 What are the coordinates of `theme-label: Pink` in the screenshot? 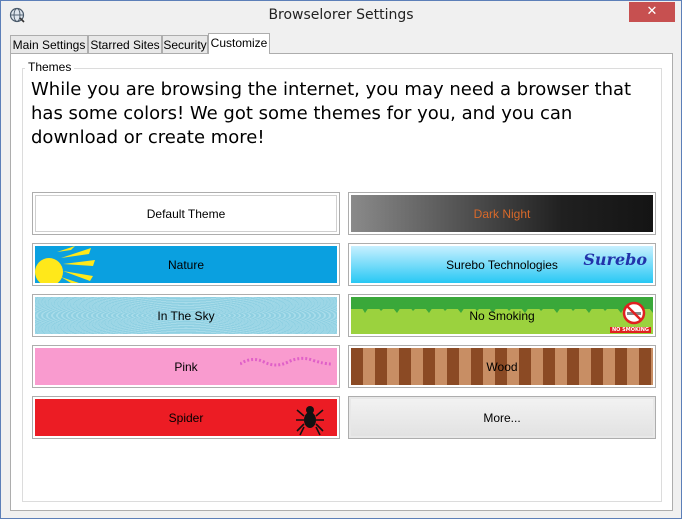 It's located at (186, 366).